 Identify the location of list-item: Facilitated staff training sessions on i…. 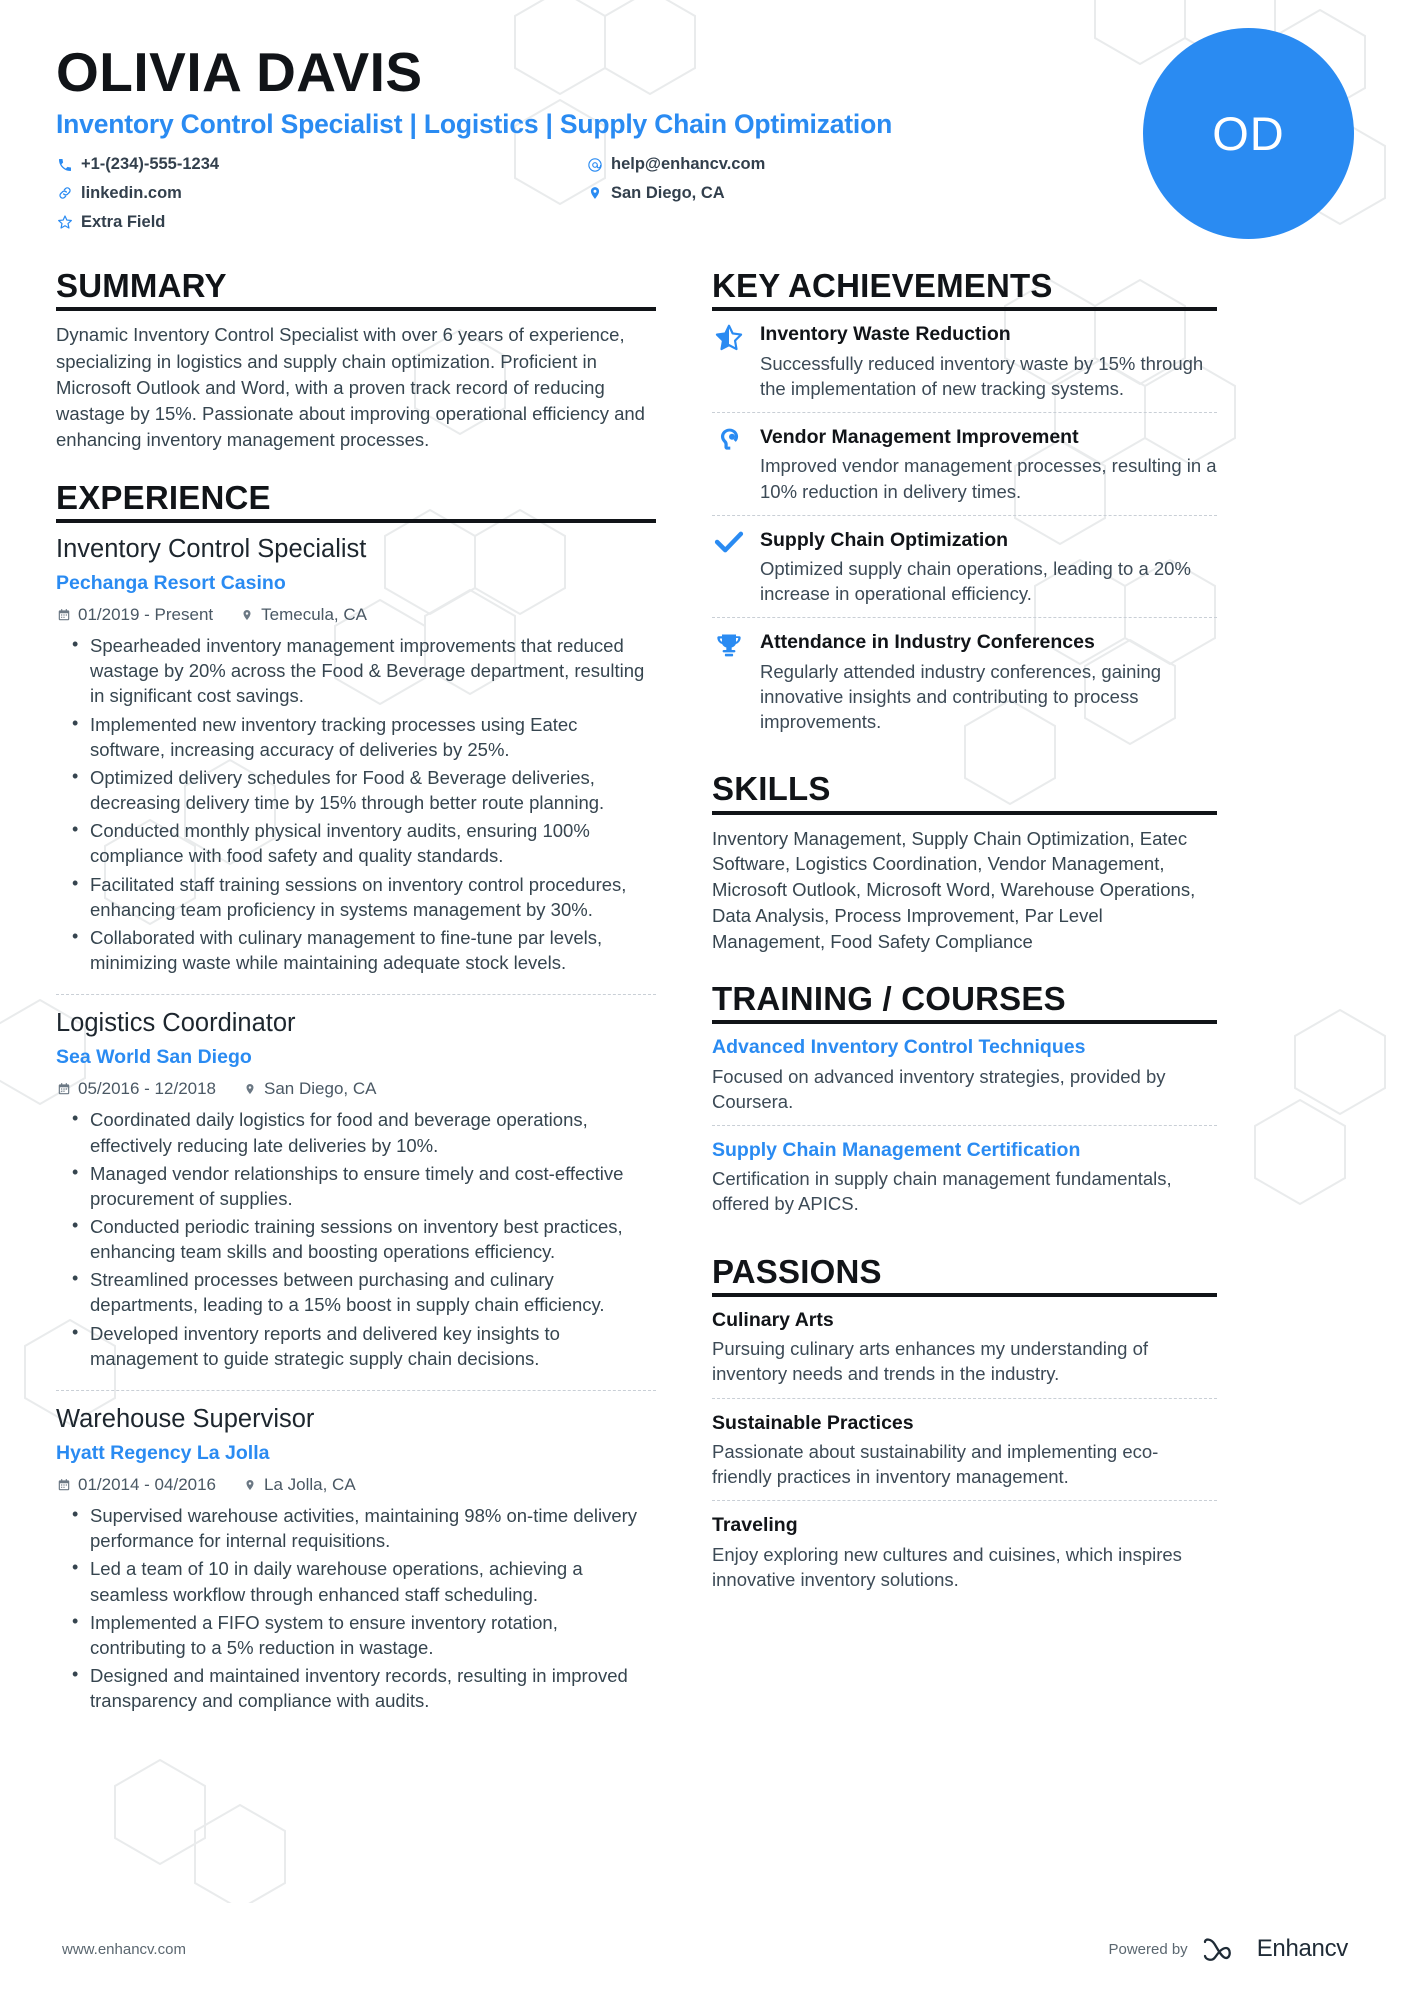
(364, 896).